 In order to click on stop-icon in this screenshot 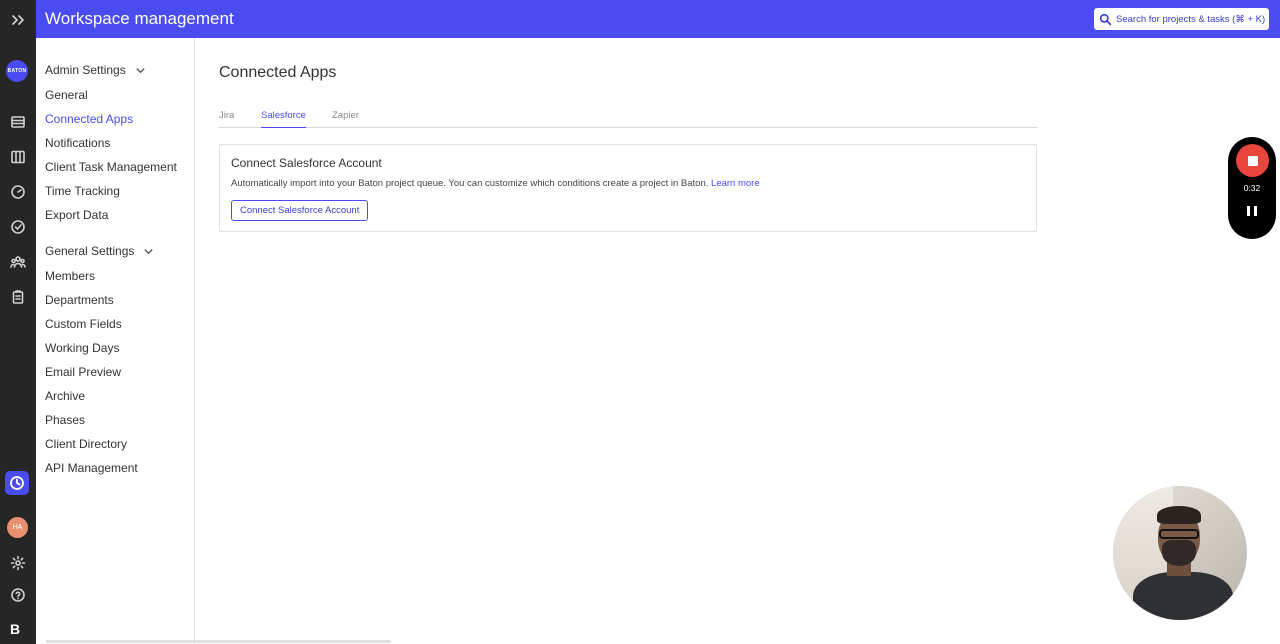, I will do `click(1252, 160)`.